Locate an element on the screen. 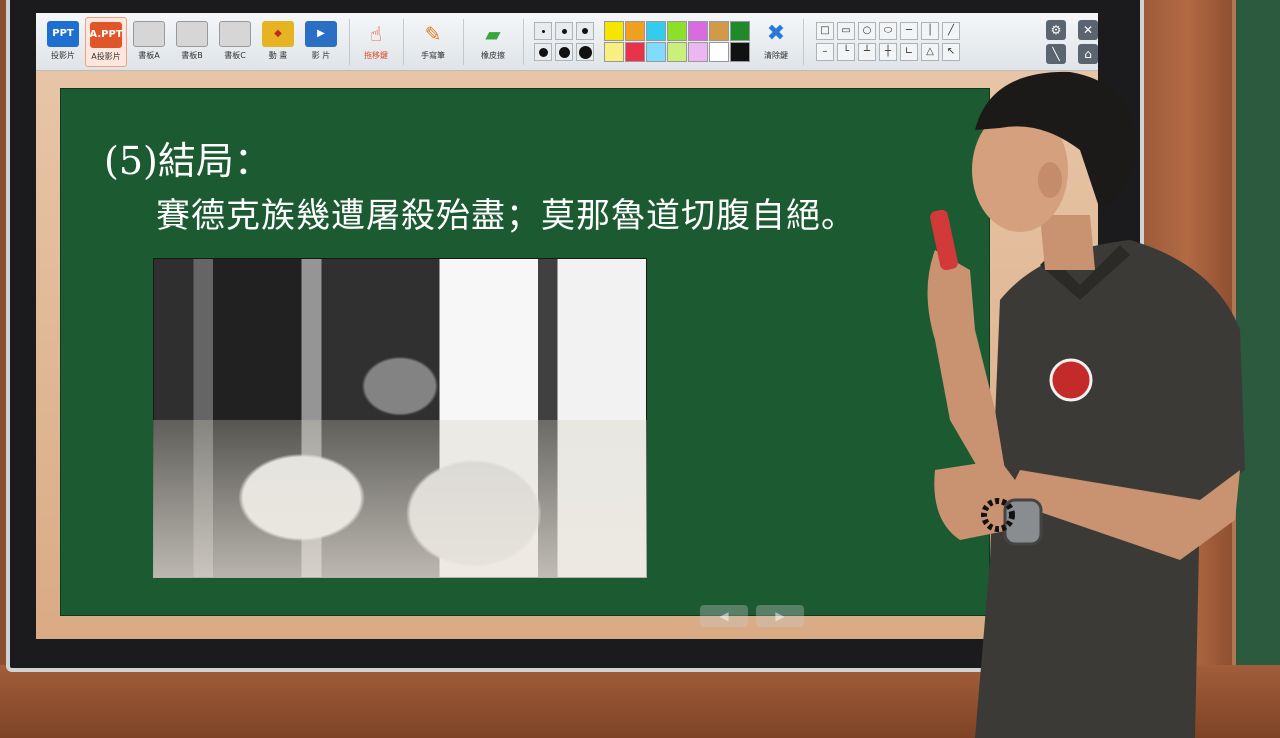 Image resolution: width=1280 pixels, height=738 pixels. triangle-icon: △ is located at coordinates (930, 52).